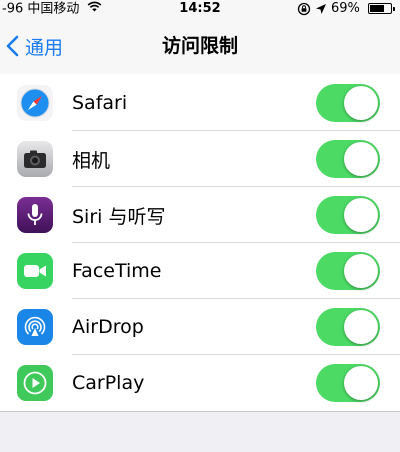 This screenshot has height=452, width=400. I want to click on list-item-camera: 相机, so click(200, 159).